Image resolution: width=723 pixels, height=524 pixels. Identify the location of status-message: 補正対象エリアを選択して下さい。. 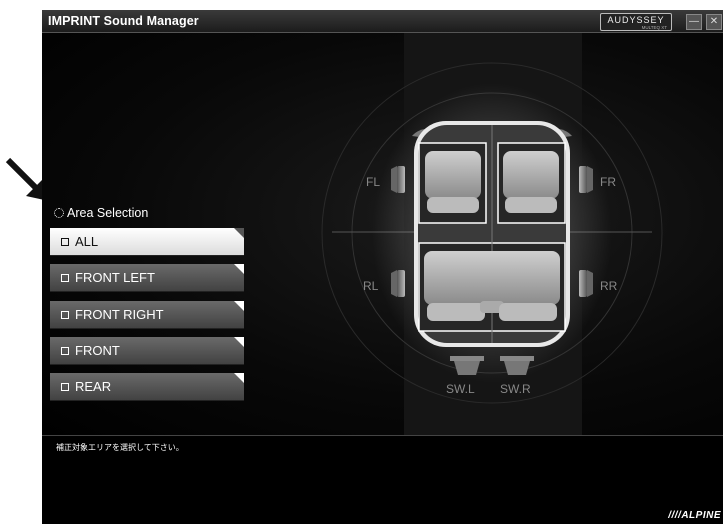
(120, 447).